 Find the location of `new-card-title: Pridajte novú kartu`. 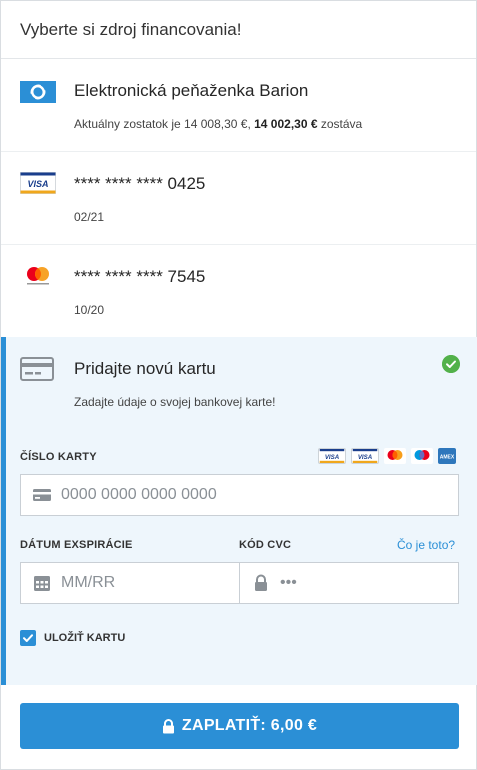

new-card-title: Pridajte novú kartu is located at coordinates (145, 368).